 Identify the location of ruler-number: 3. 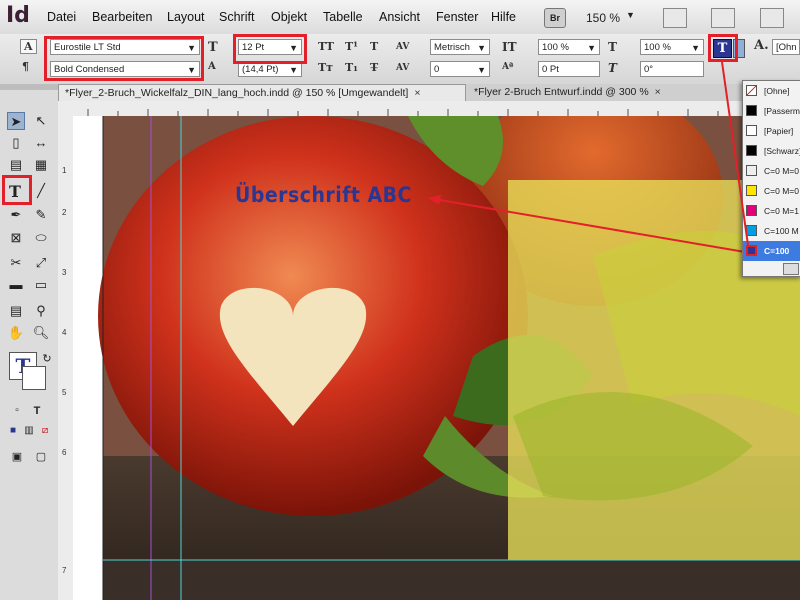
(64, 272).